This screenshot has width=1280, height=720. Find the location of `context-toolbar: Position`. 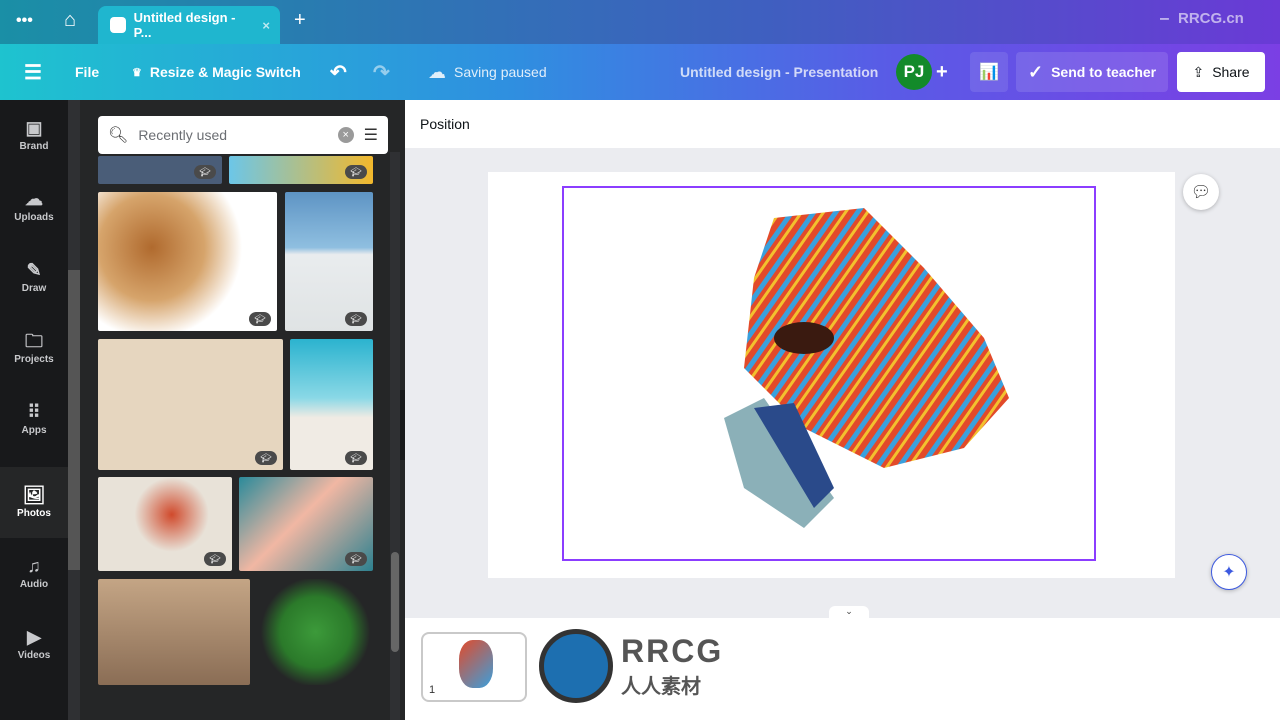

context-toolbar: Position is located at coordinates (842, 124).